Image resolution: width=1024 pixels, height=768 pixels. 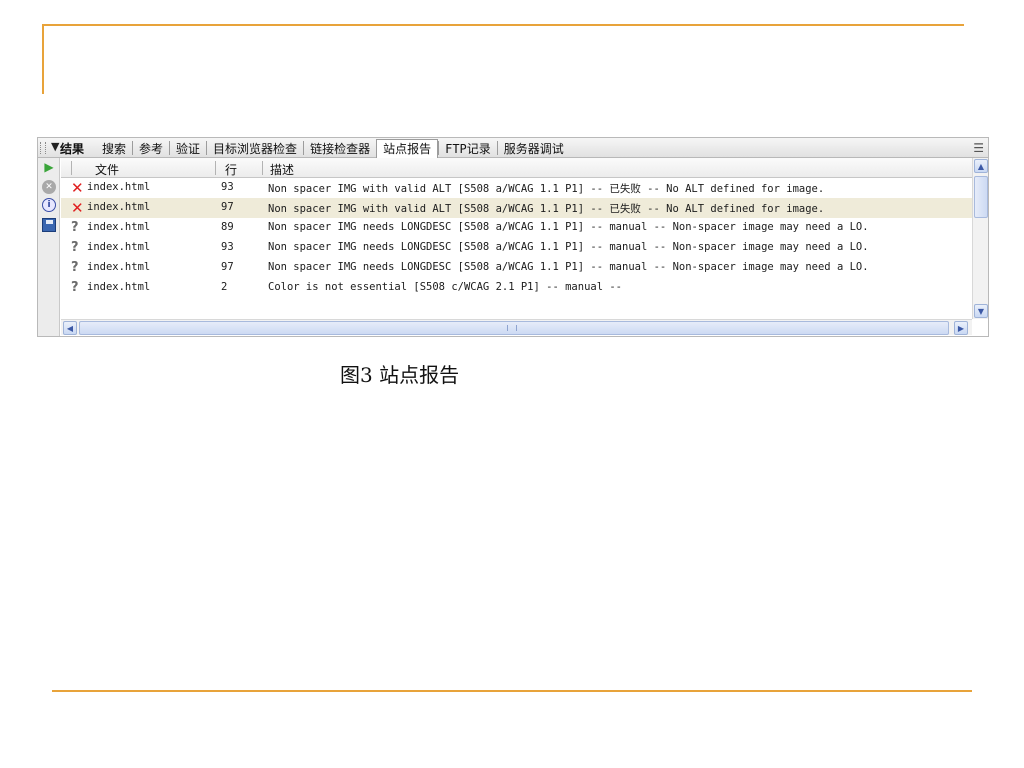 I want to click on column-header-file: 文件, so click(x=107, y=169).